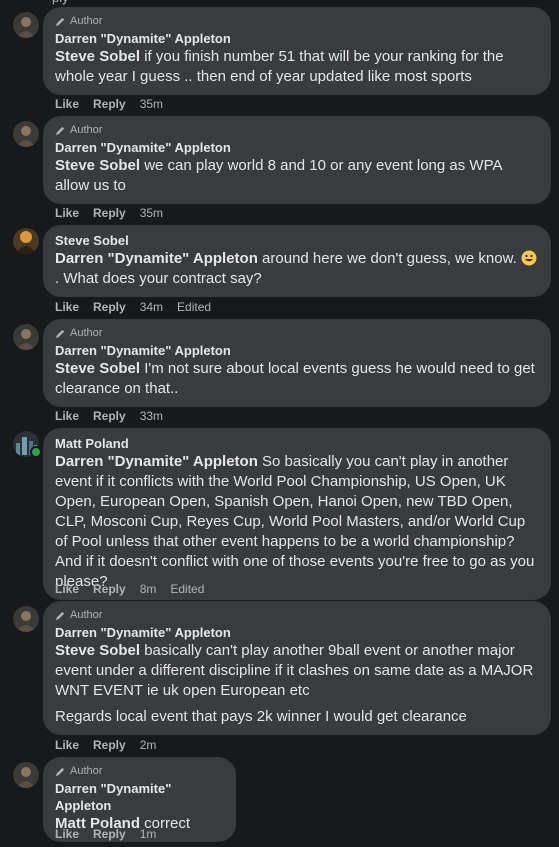  I want to click on comment-actions: Like Reply 34m Edited, so click(140, 307).